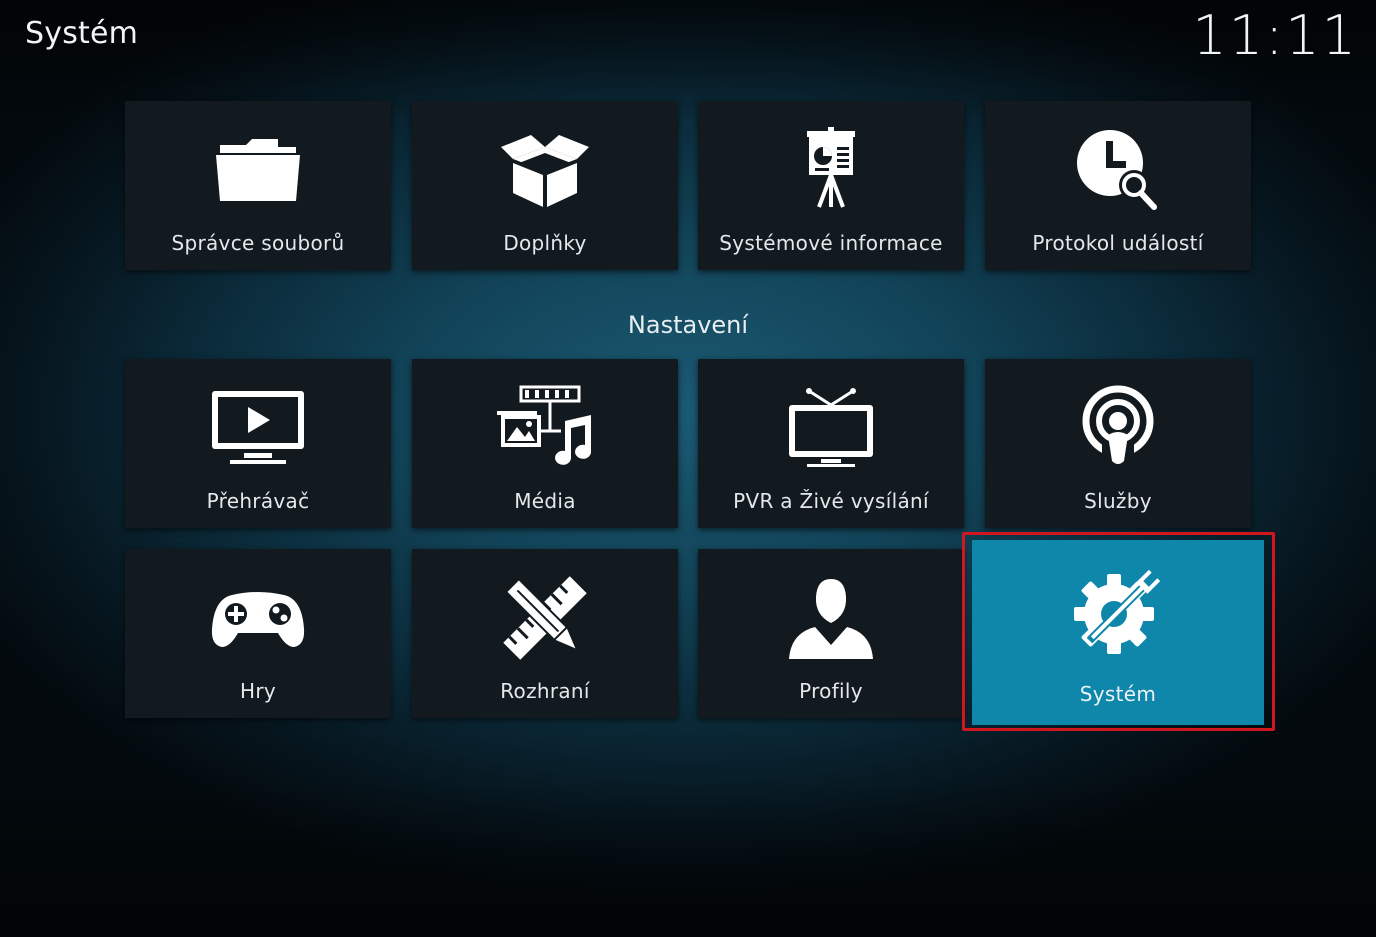 The image size is (1376, 937). What do you see at coordinates (545, 618) in the screenshot?
I see `pencil-ruler-icon` at bounding box center [545, 618].